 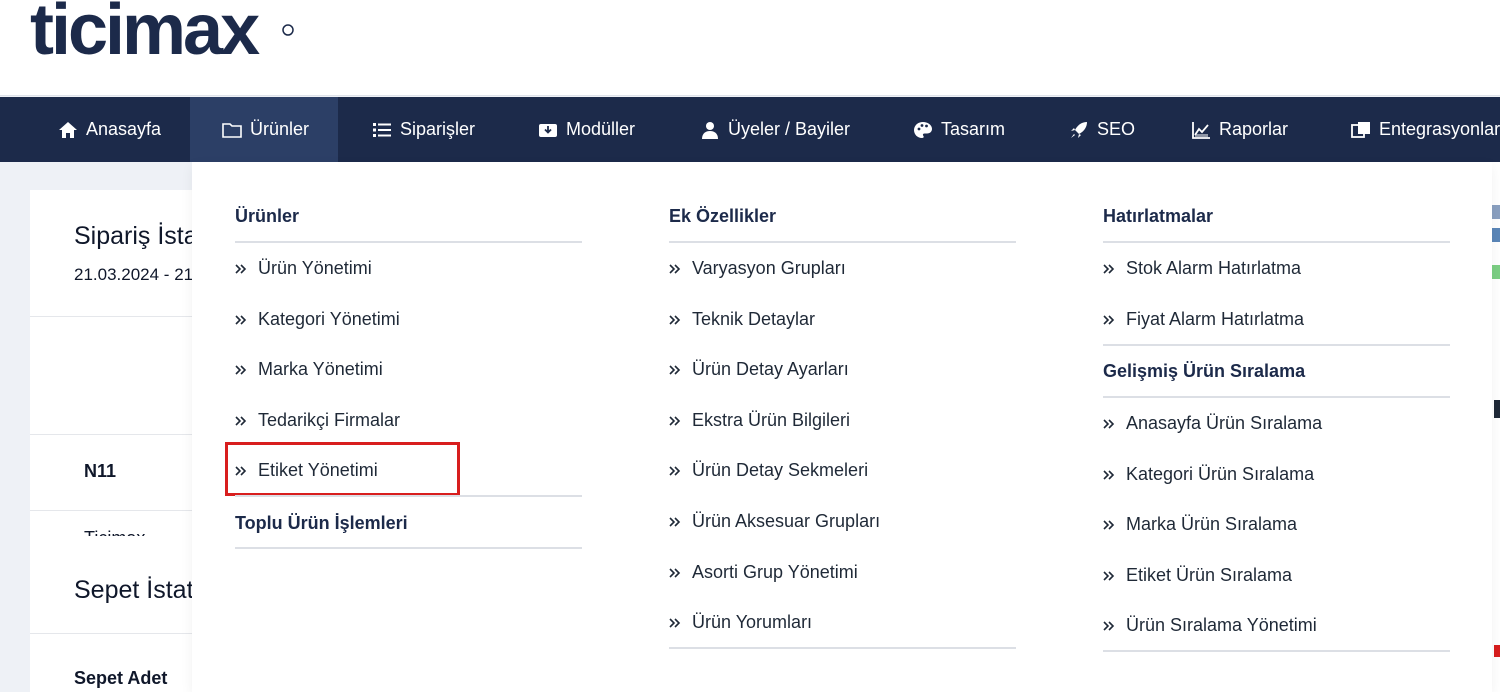 What do you see at coordinates (1210, 625) in the screenshot?
I see `menu-item-urun-siralama-yonetimi: Ürün Sıralama Yönetimi` at bounding box center [1210, 625].